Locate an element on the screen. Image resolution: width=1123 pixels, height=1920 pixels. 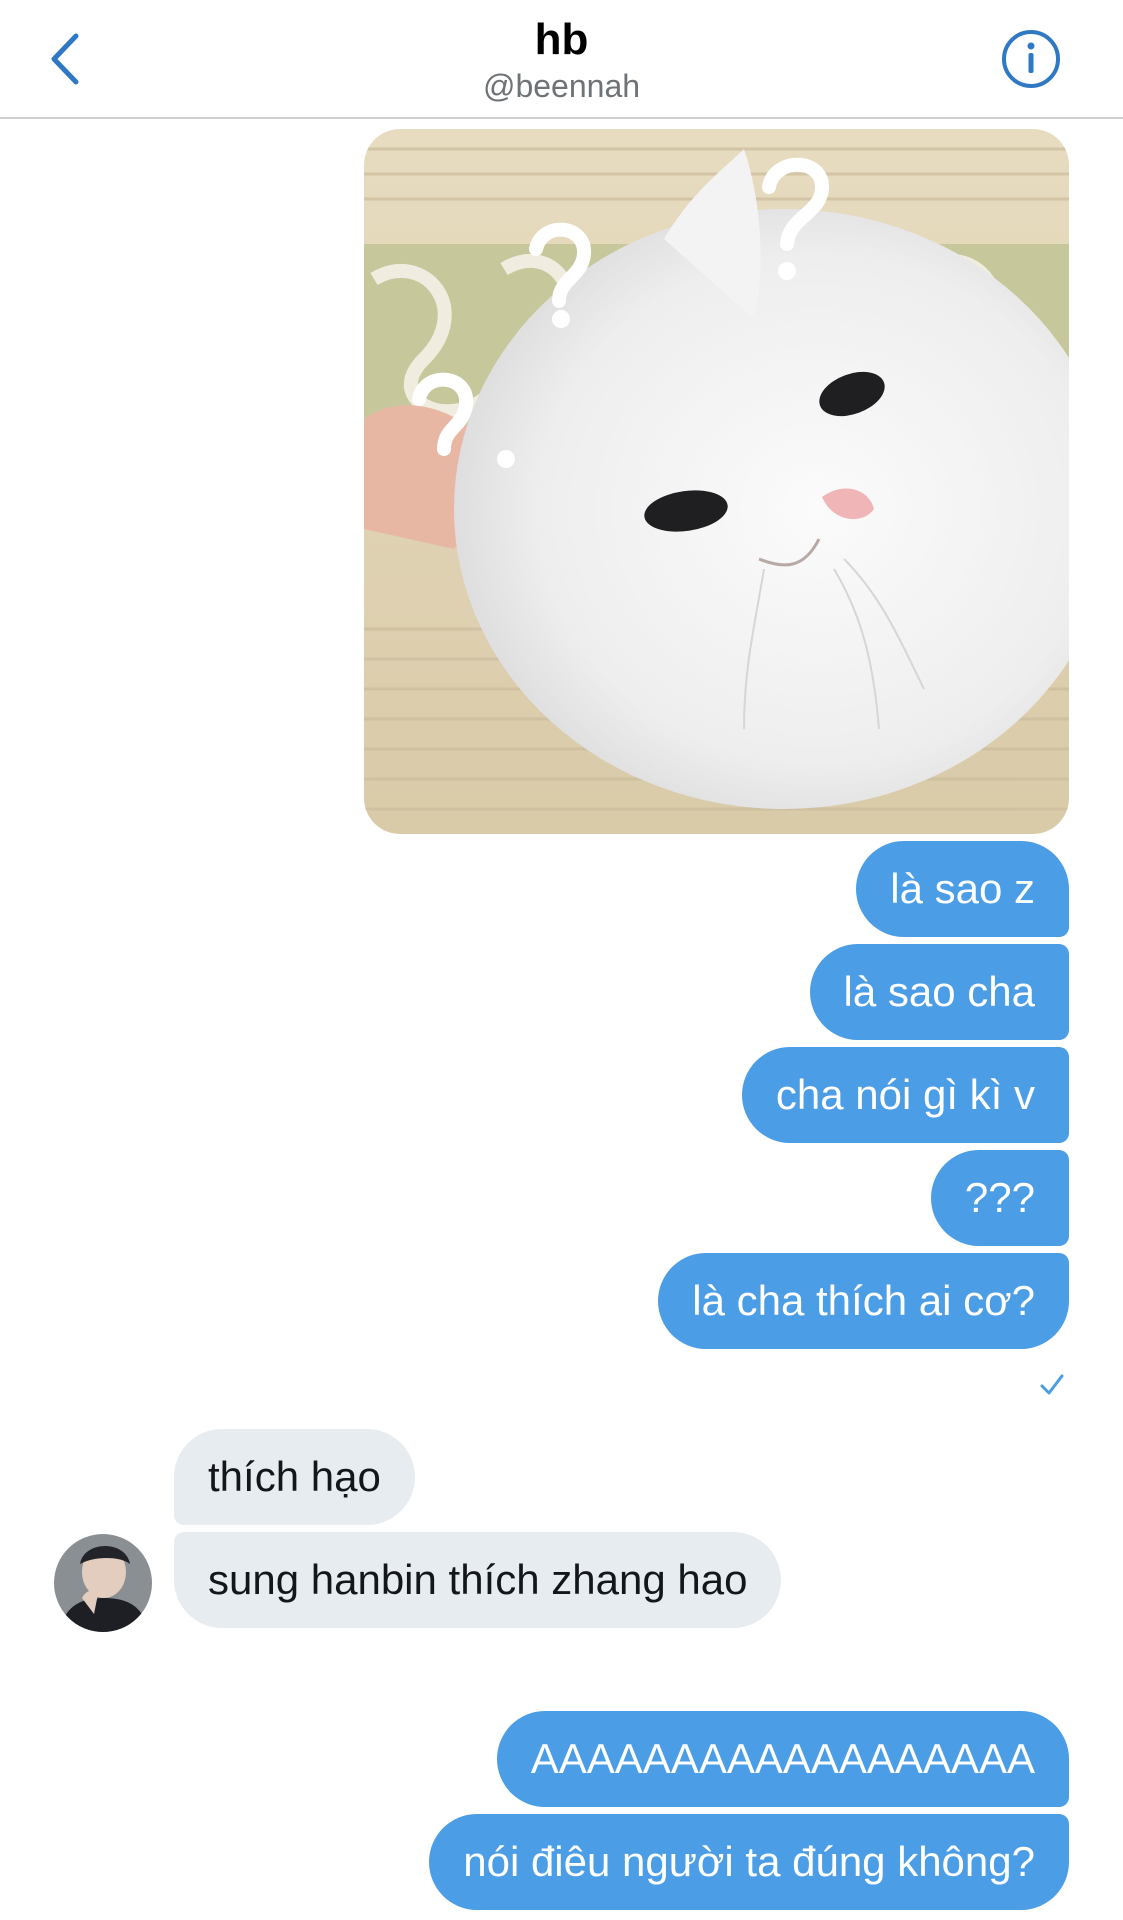
message-outgoing: là sao z is located at coordinates (962, 889).